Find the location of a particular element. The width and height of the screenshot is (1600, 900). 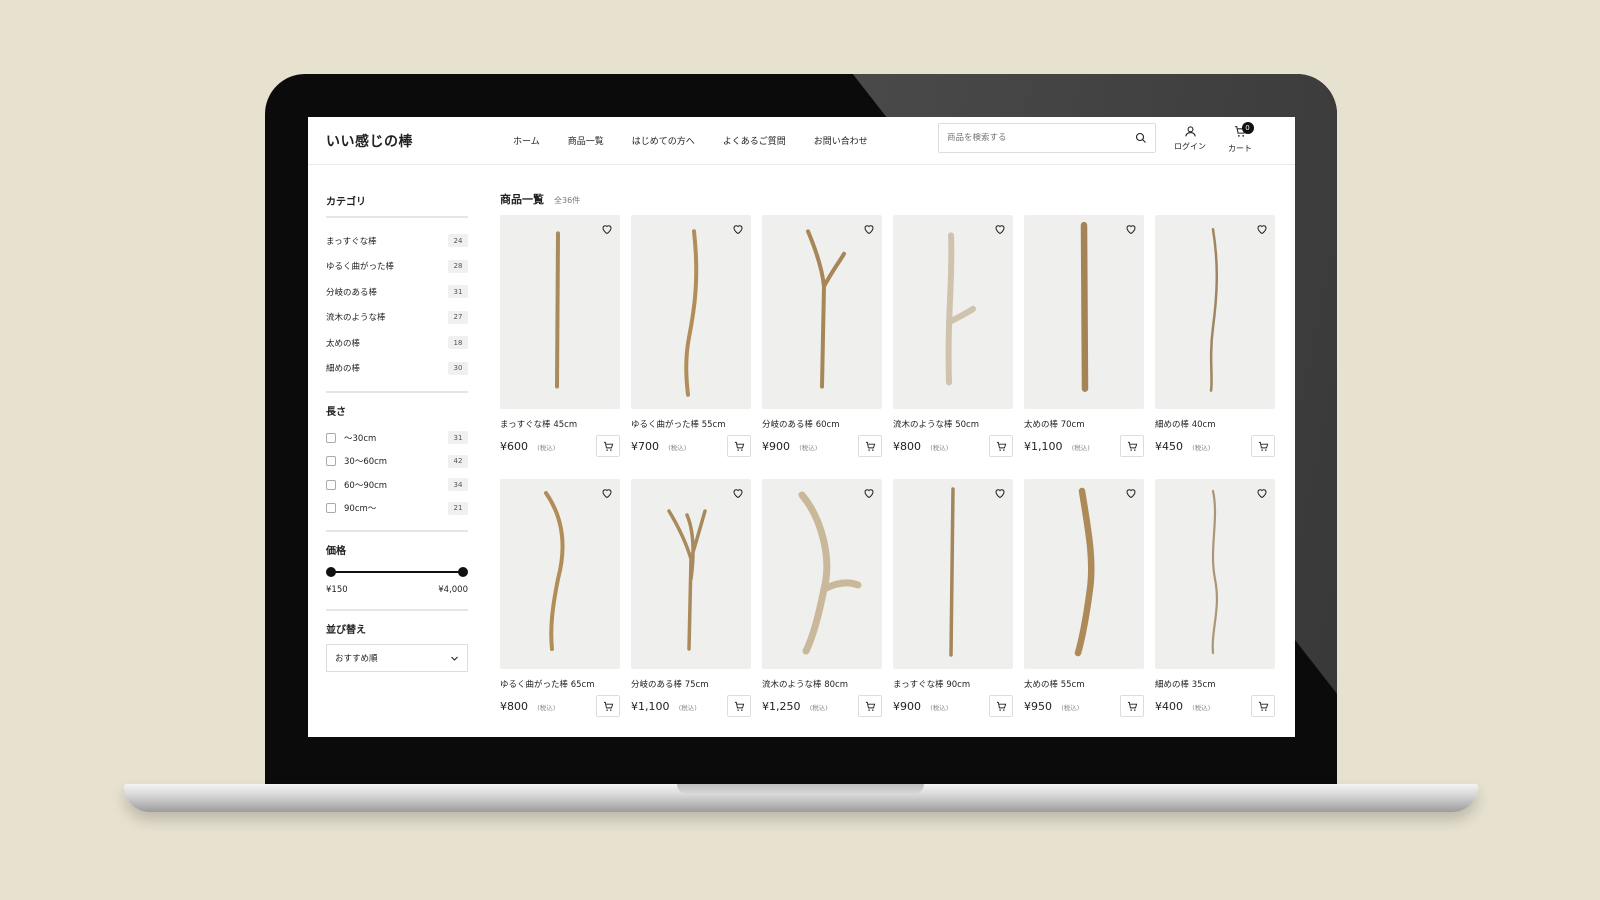

nav-products: 商品一覧 is located at coordinates (586, 140).